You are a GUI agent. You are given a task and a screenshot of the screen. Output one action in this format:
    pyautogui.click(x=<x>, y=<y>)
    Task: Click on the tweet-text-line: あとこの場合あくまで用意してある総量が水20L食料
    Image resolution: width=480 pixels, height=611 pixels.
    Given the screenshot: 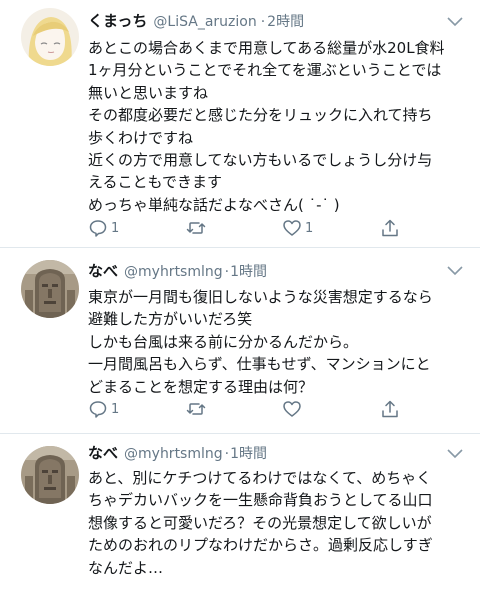 What is the action you would take?
    pyautogui.click(x=266, y=48)
    